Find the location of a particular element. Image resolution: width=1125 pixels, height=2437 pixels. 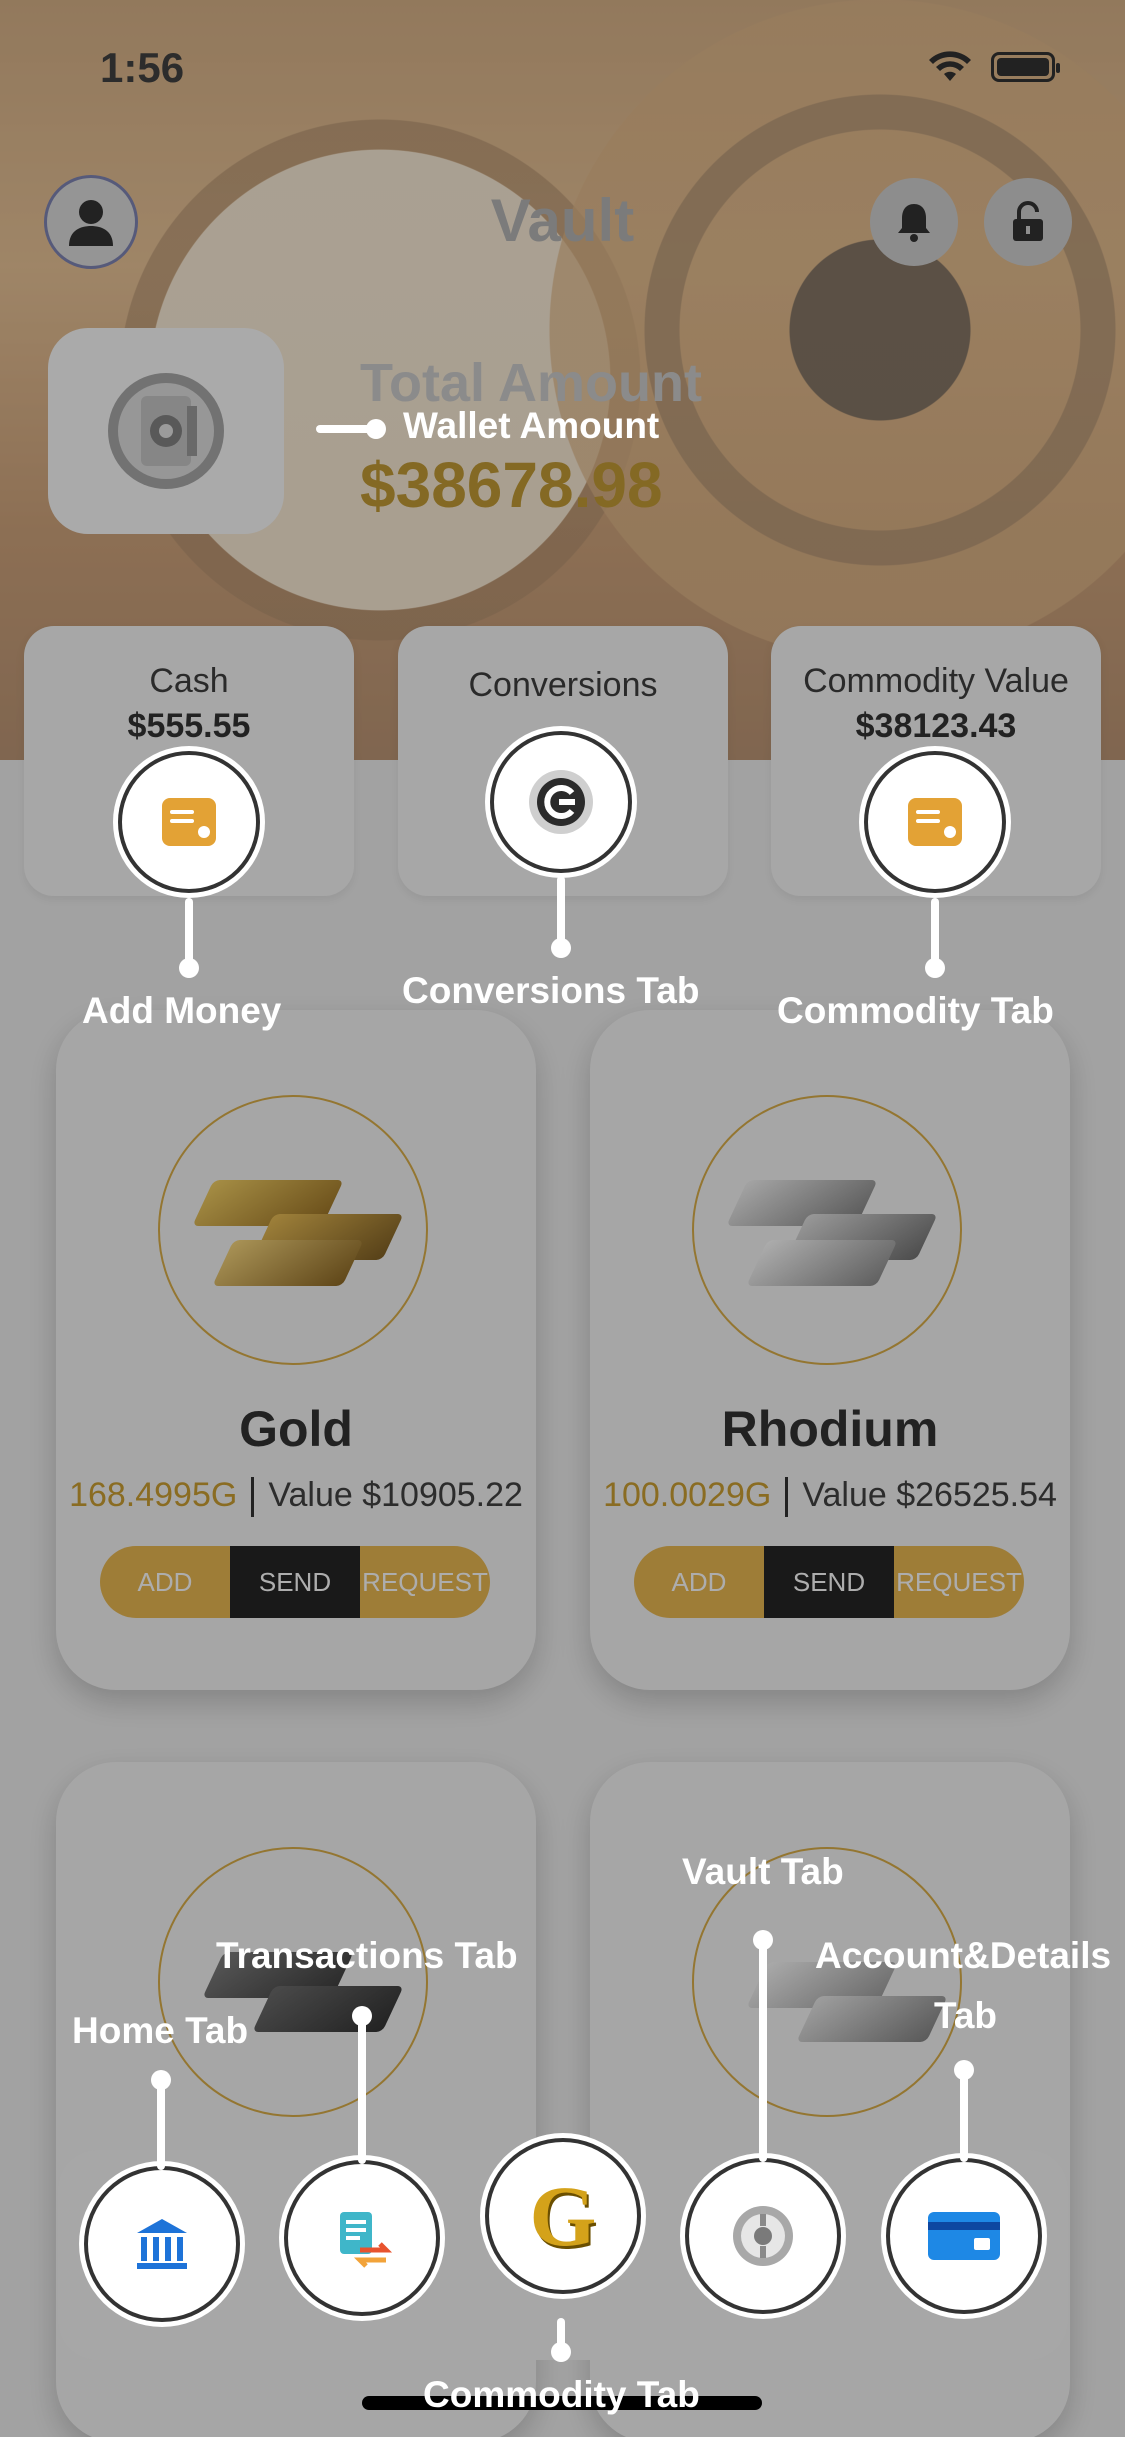

gold-value: Value $10905.22 is located at coordinates (395, 1495).